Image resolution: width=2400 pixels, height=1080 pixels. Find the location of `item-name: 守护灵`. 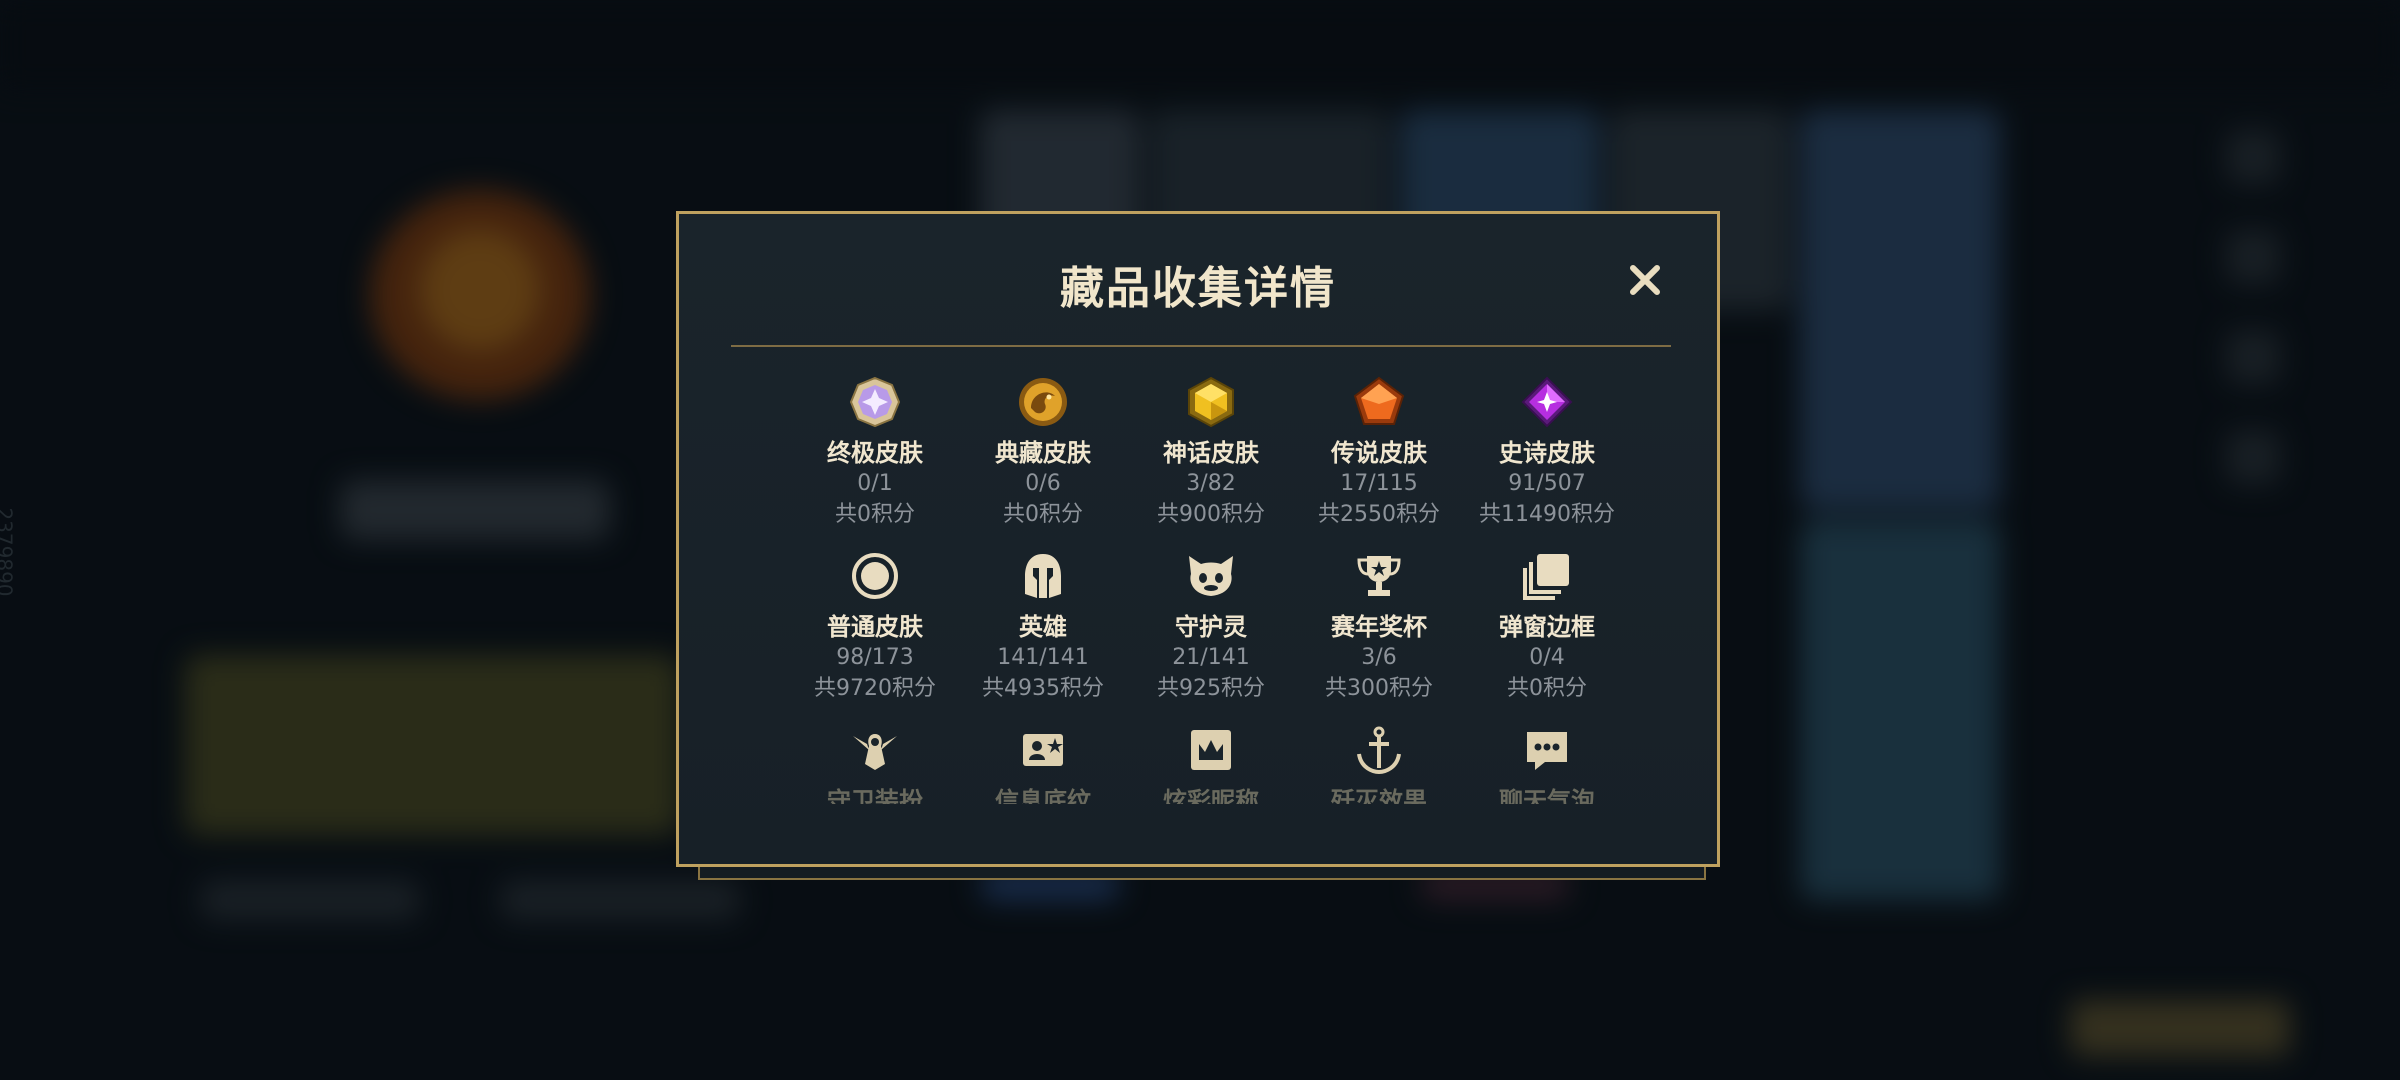

item-name: 守护灵 is located at coordinates (1211, 627).